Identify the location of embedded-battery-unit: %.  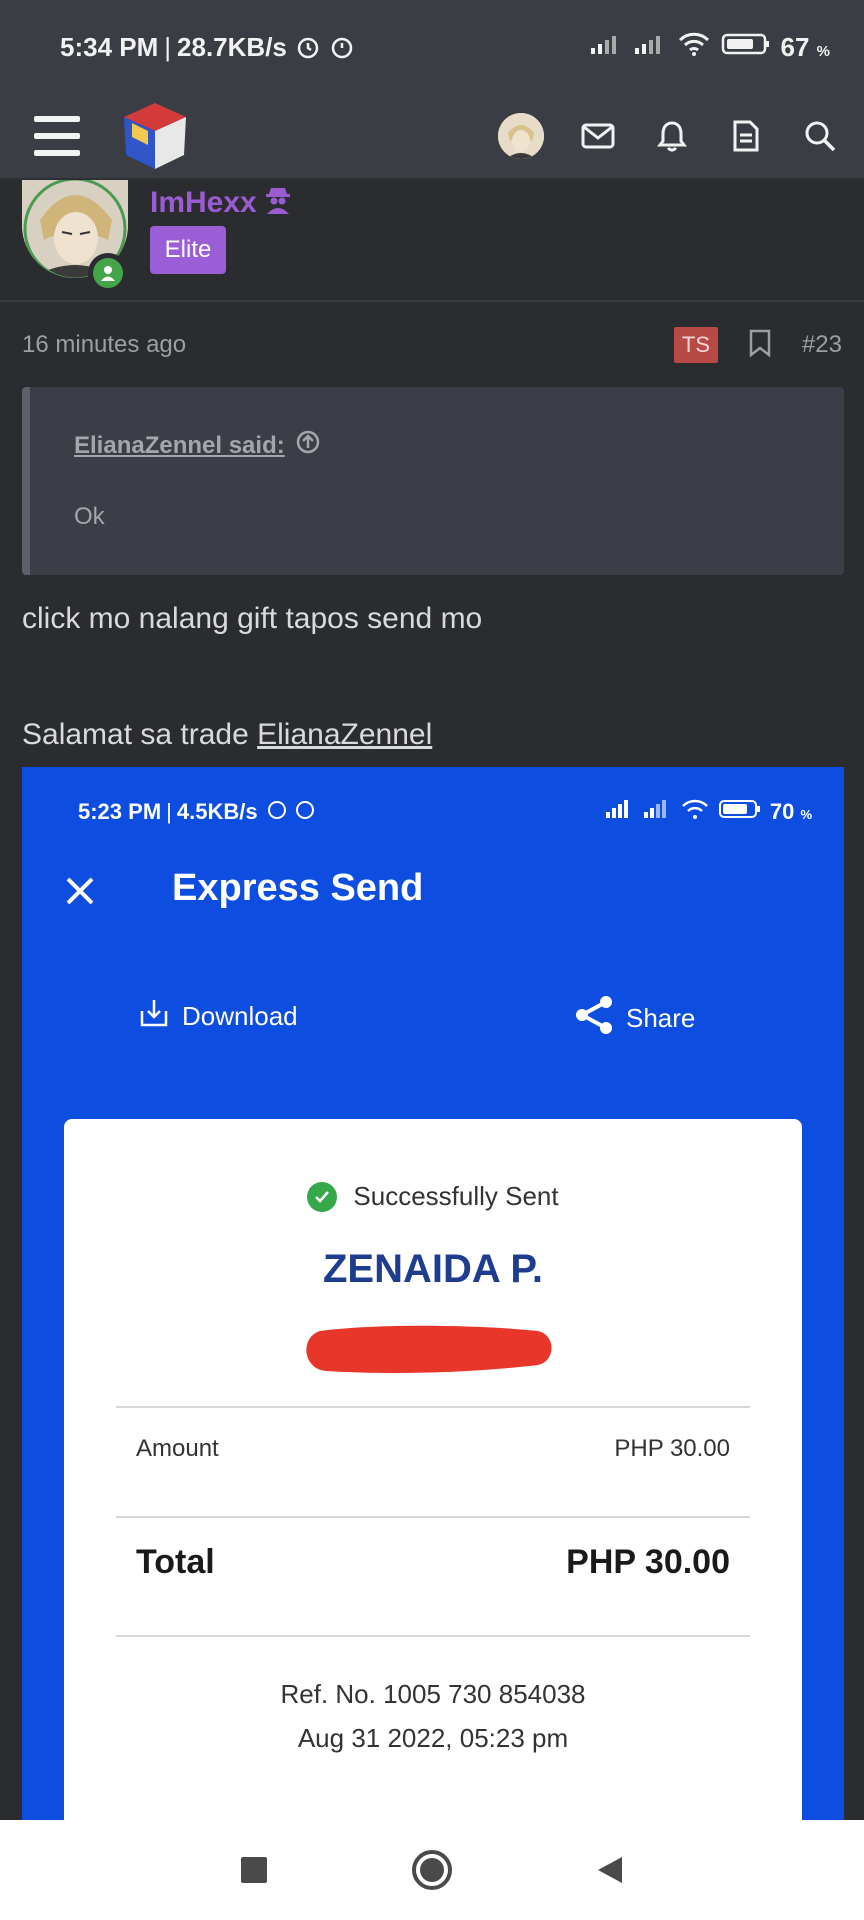
(806, 814).